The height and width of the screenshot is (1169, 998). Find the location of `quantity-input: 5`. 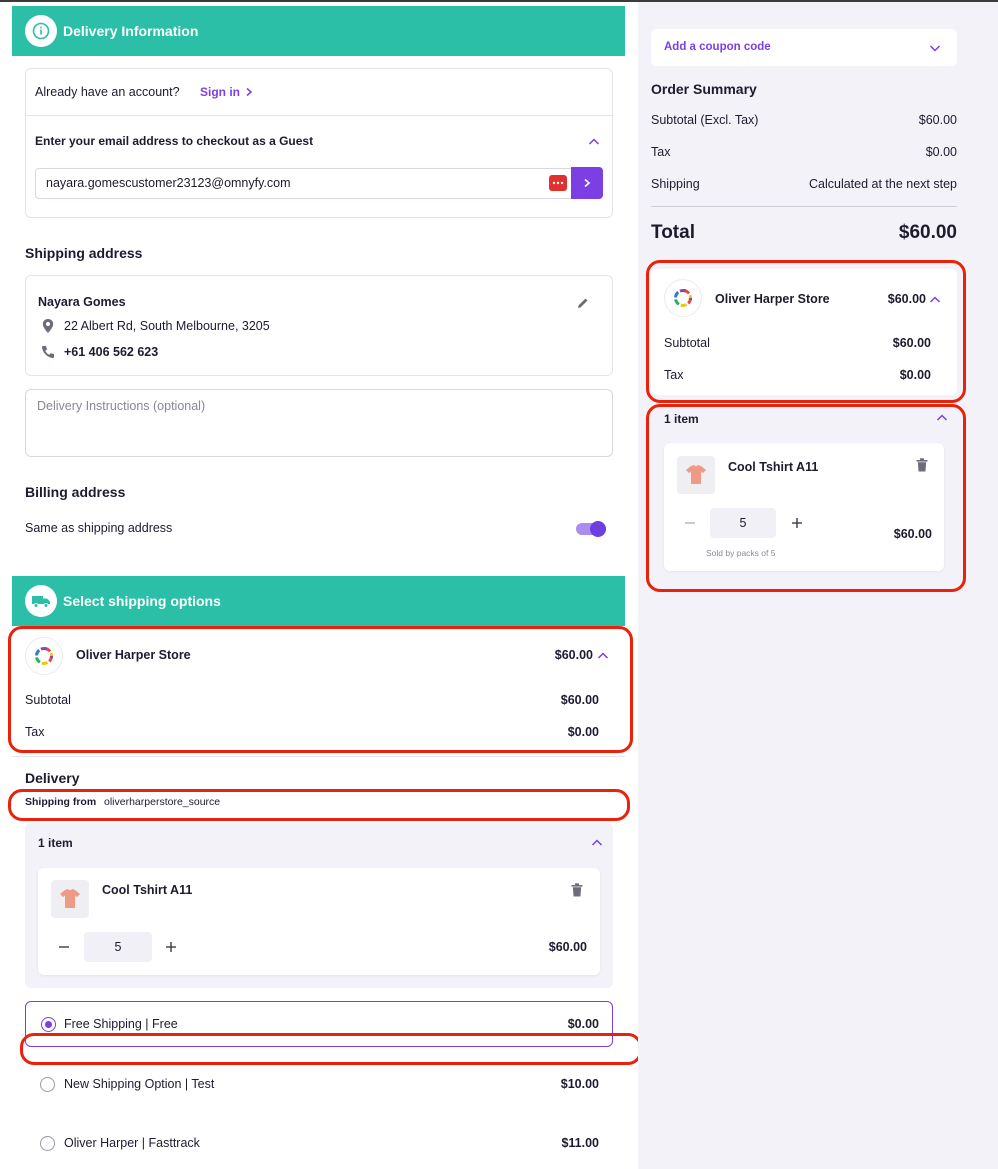

quantity-input: 5 is located at coordinates (118, 947).